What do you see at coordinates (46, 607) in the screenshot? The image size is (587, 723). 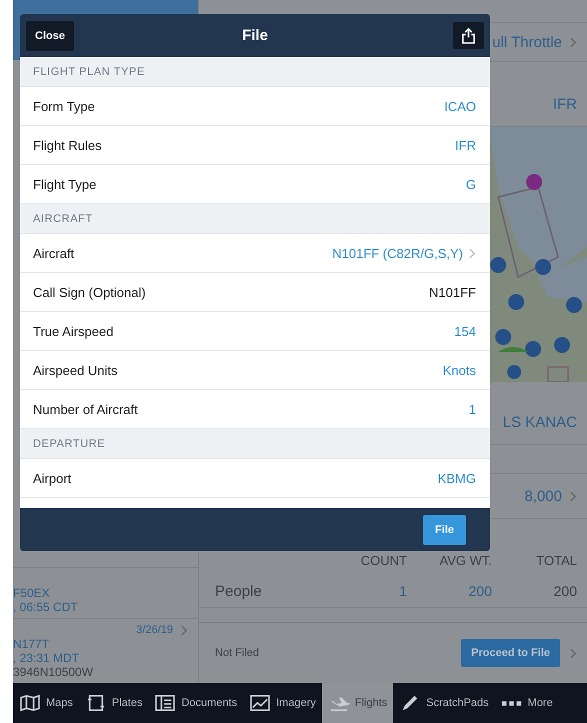 I see `flight-detail: , 06:55 CDT` at bounding box center [46, 607].